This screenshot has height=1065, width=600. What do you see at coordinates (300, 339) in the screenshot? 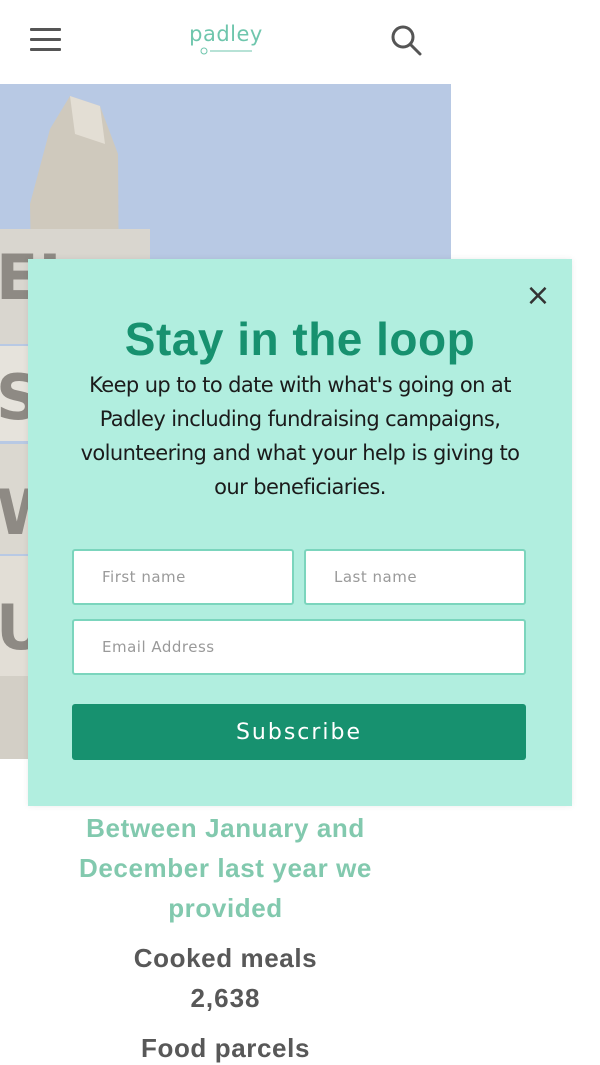
I see `popup-title: Stay in the loop` at bounding box center [300, 339].